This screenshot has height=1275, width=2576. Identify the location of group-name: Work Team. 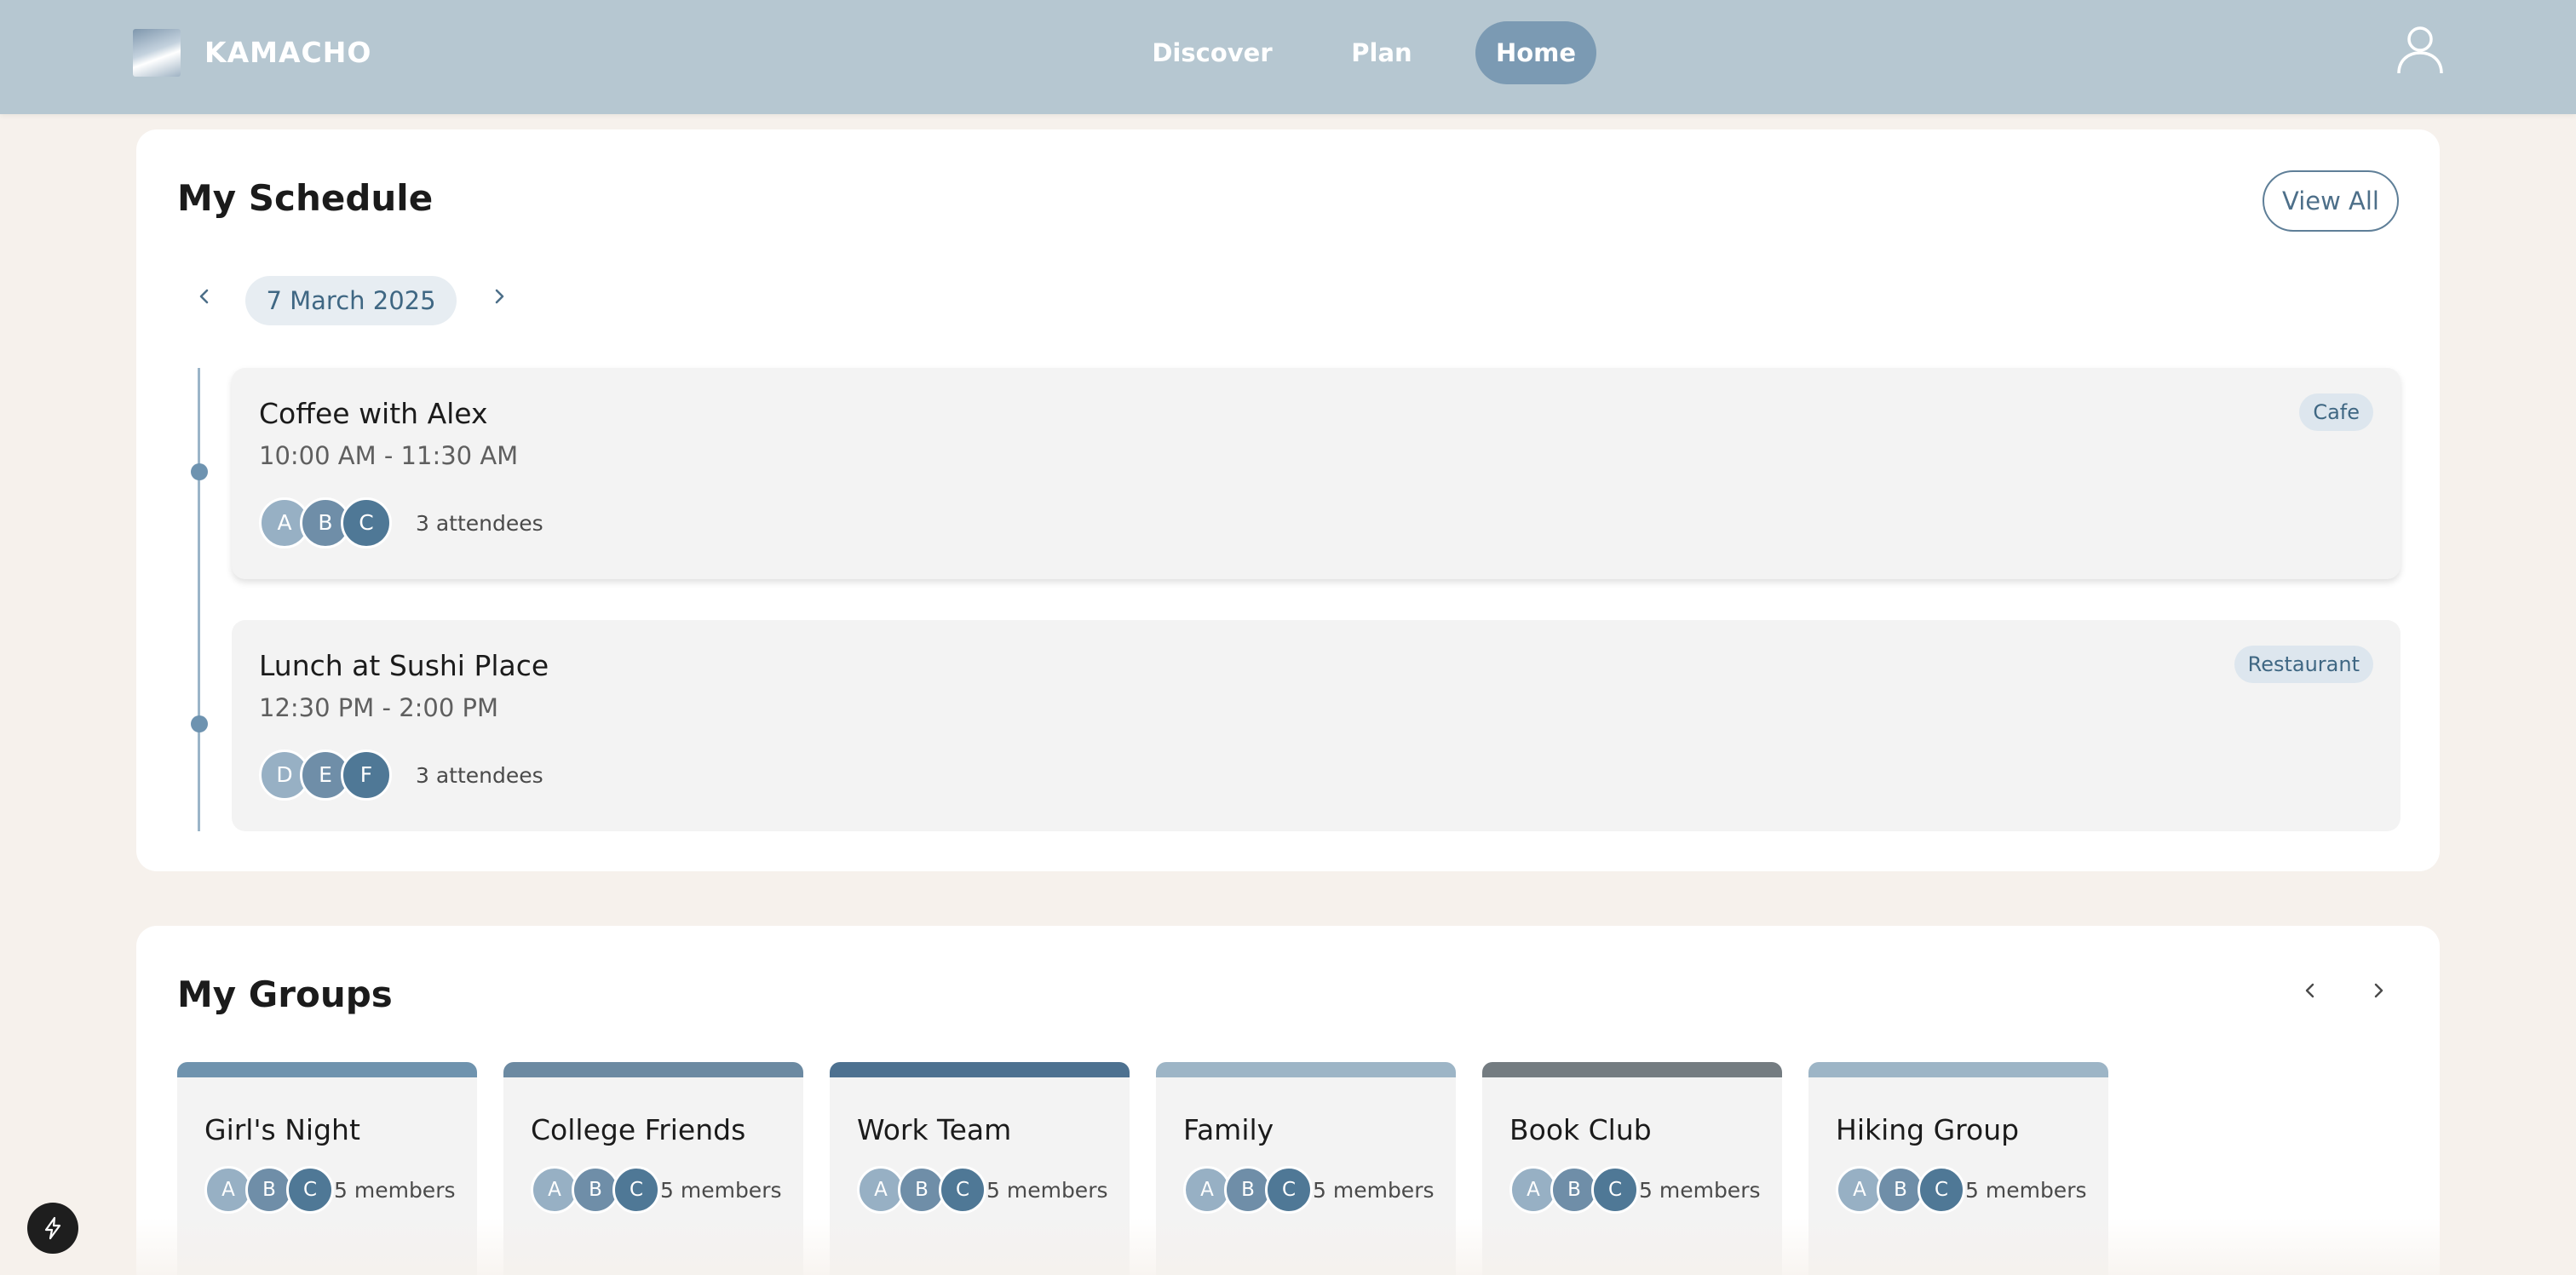
(935, 1129).